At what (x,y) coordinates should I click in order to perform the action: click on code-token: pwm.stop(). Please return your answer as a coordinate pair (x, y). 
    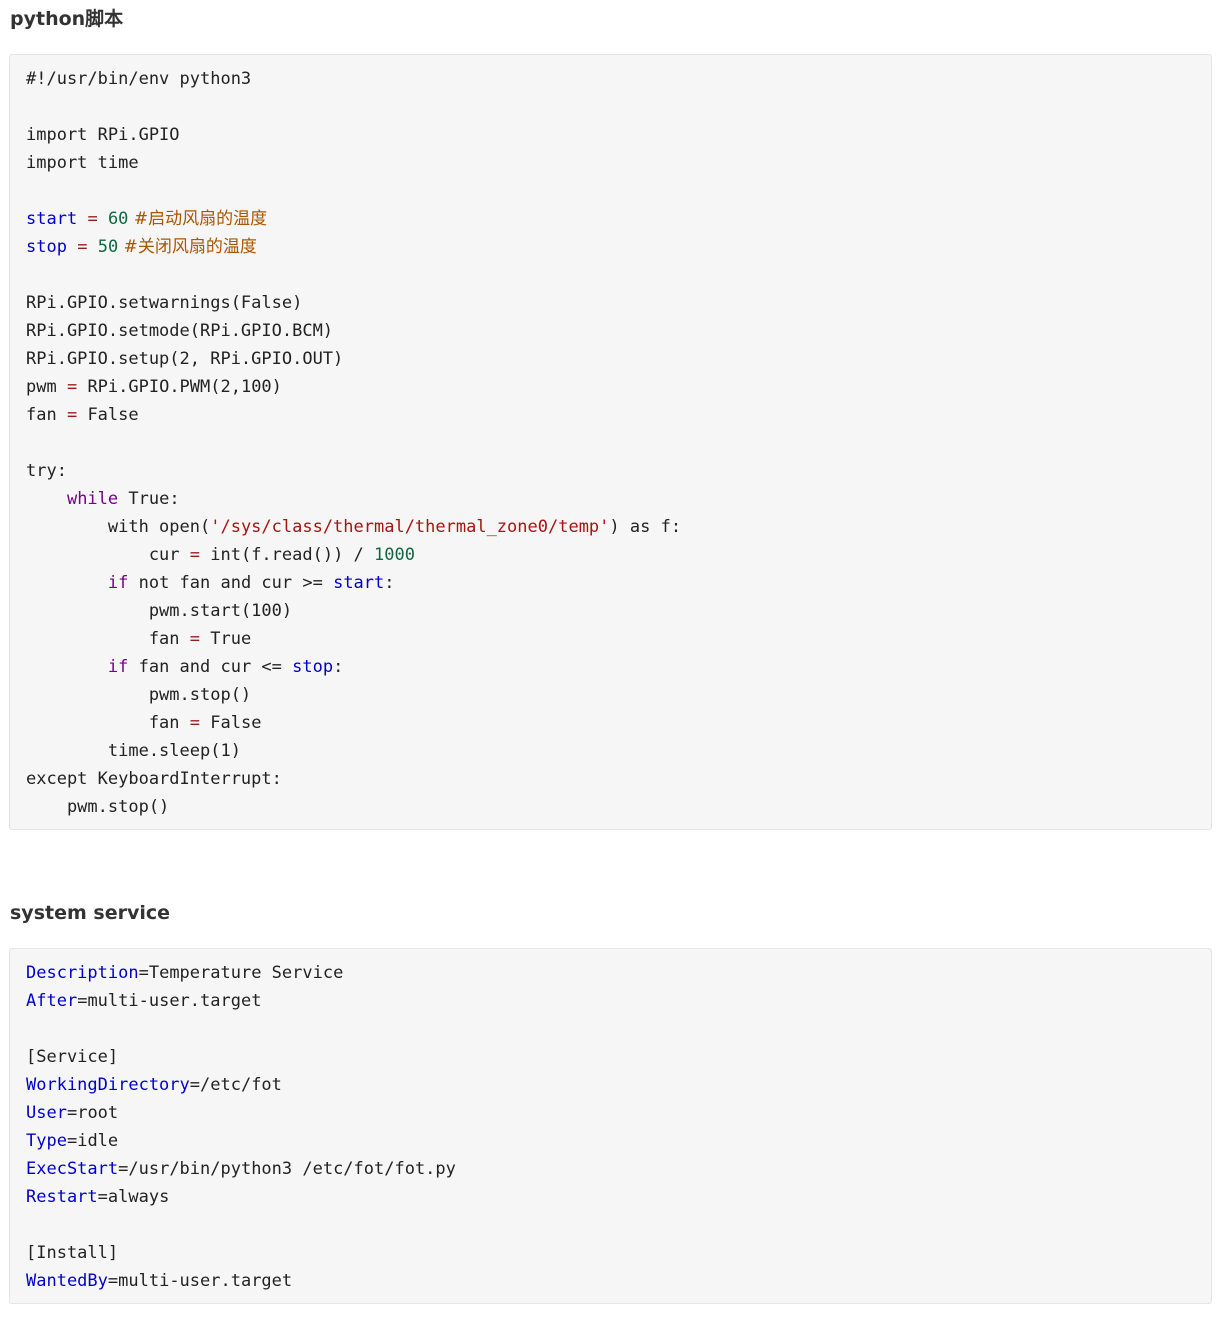
    Looking at the image, I should click on (139, 695).